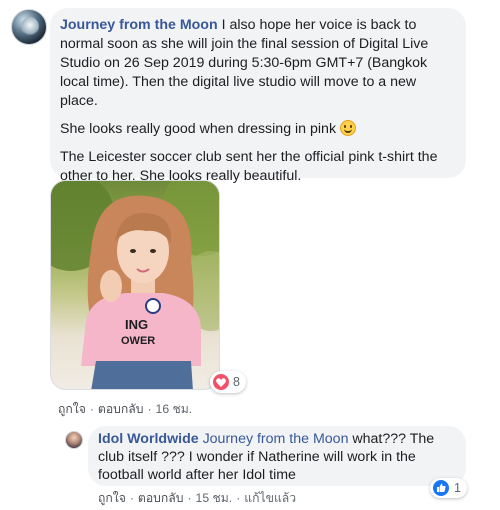 The width and height of the screenshot is (500, 510). I want to click on reply-like-link: ถูกใจ, so click(112, 498).